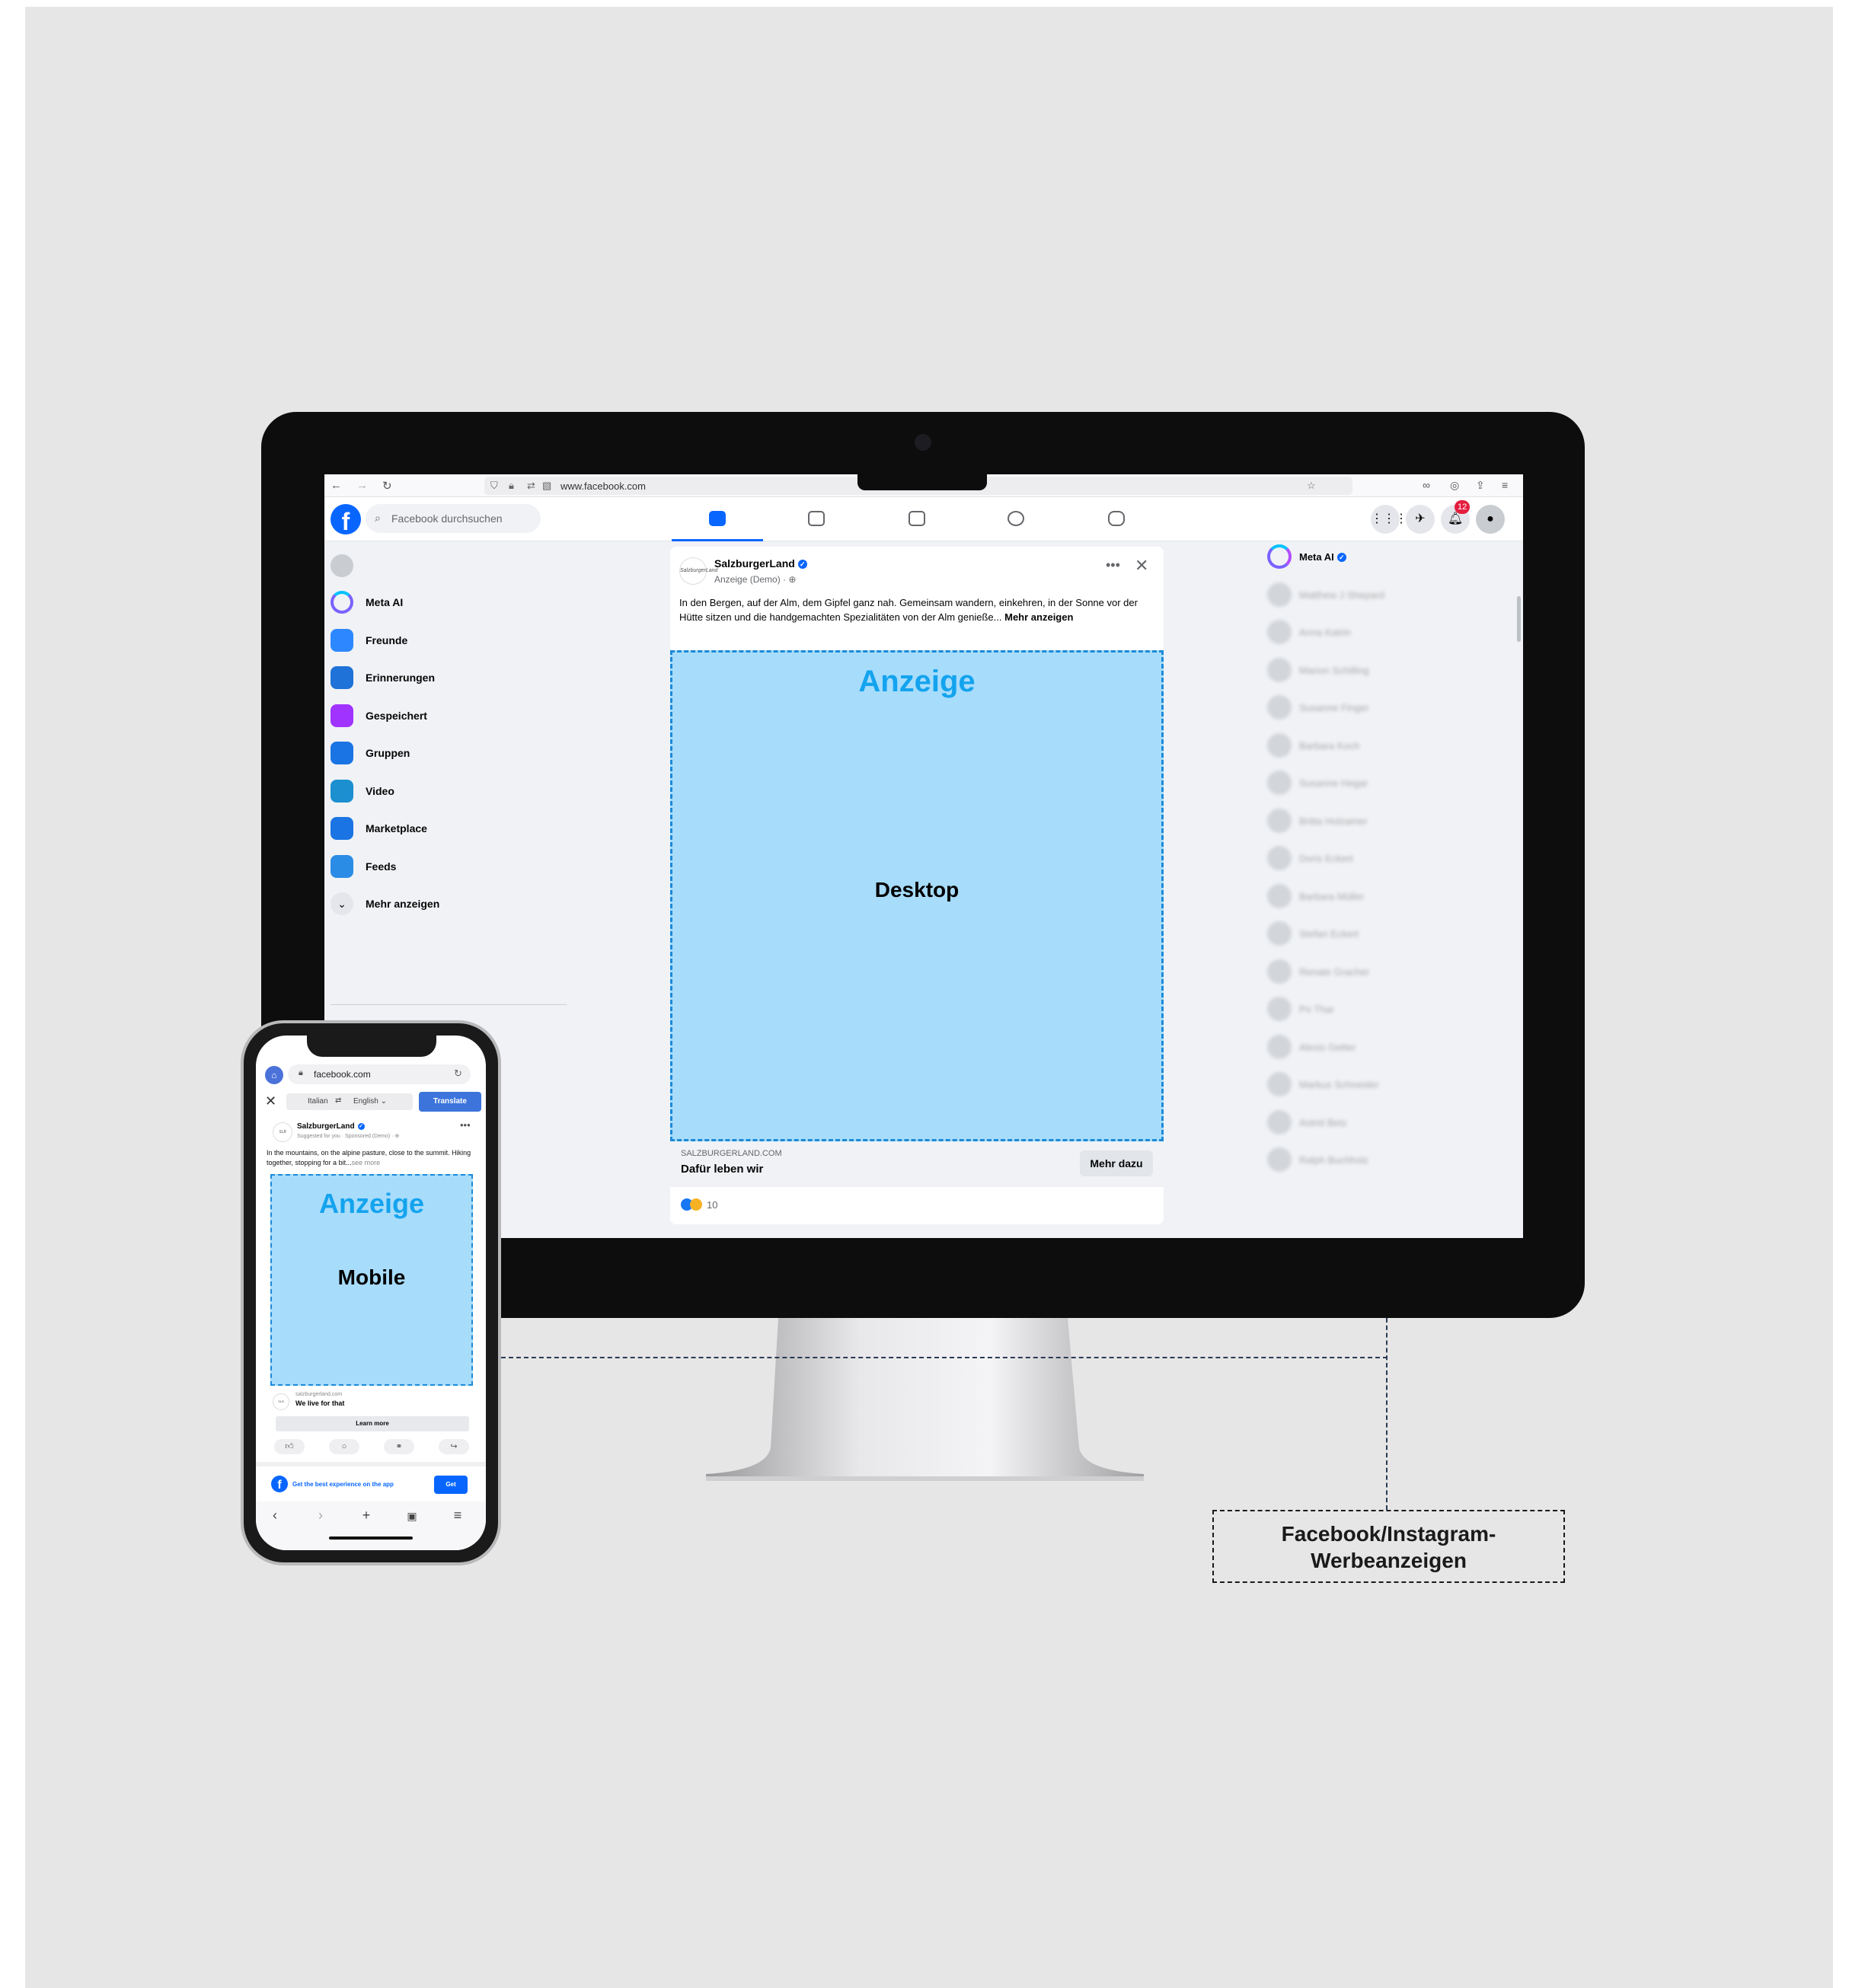 This screenshot has width=1849, height=1988. What do you see at coordinates (512, 485) in the screenshot?
I see `lock-icon: 🔒︎` at bounding box center [512, 485].